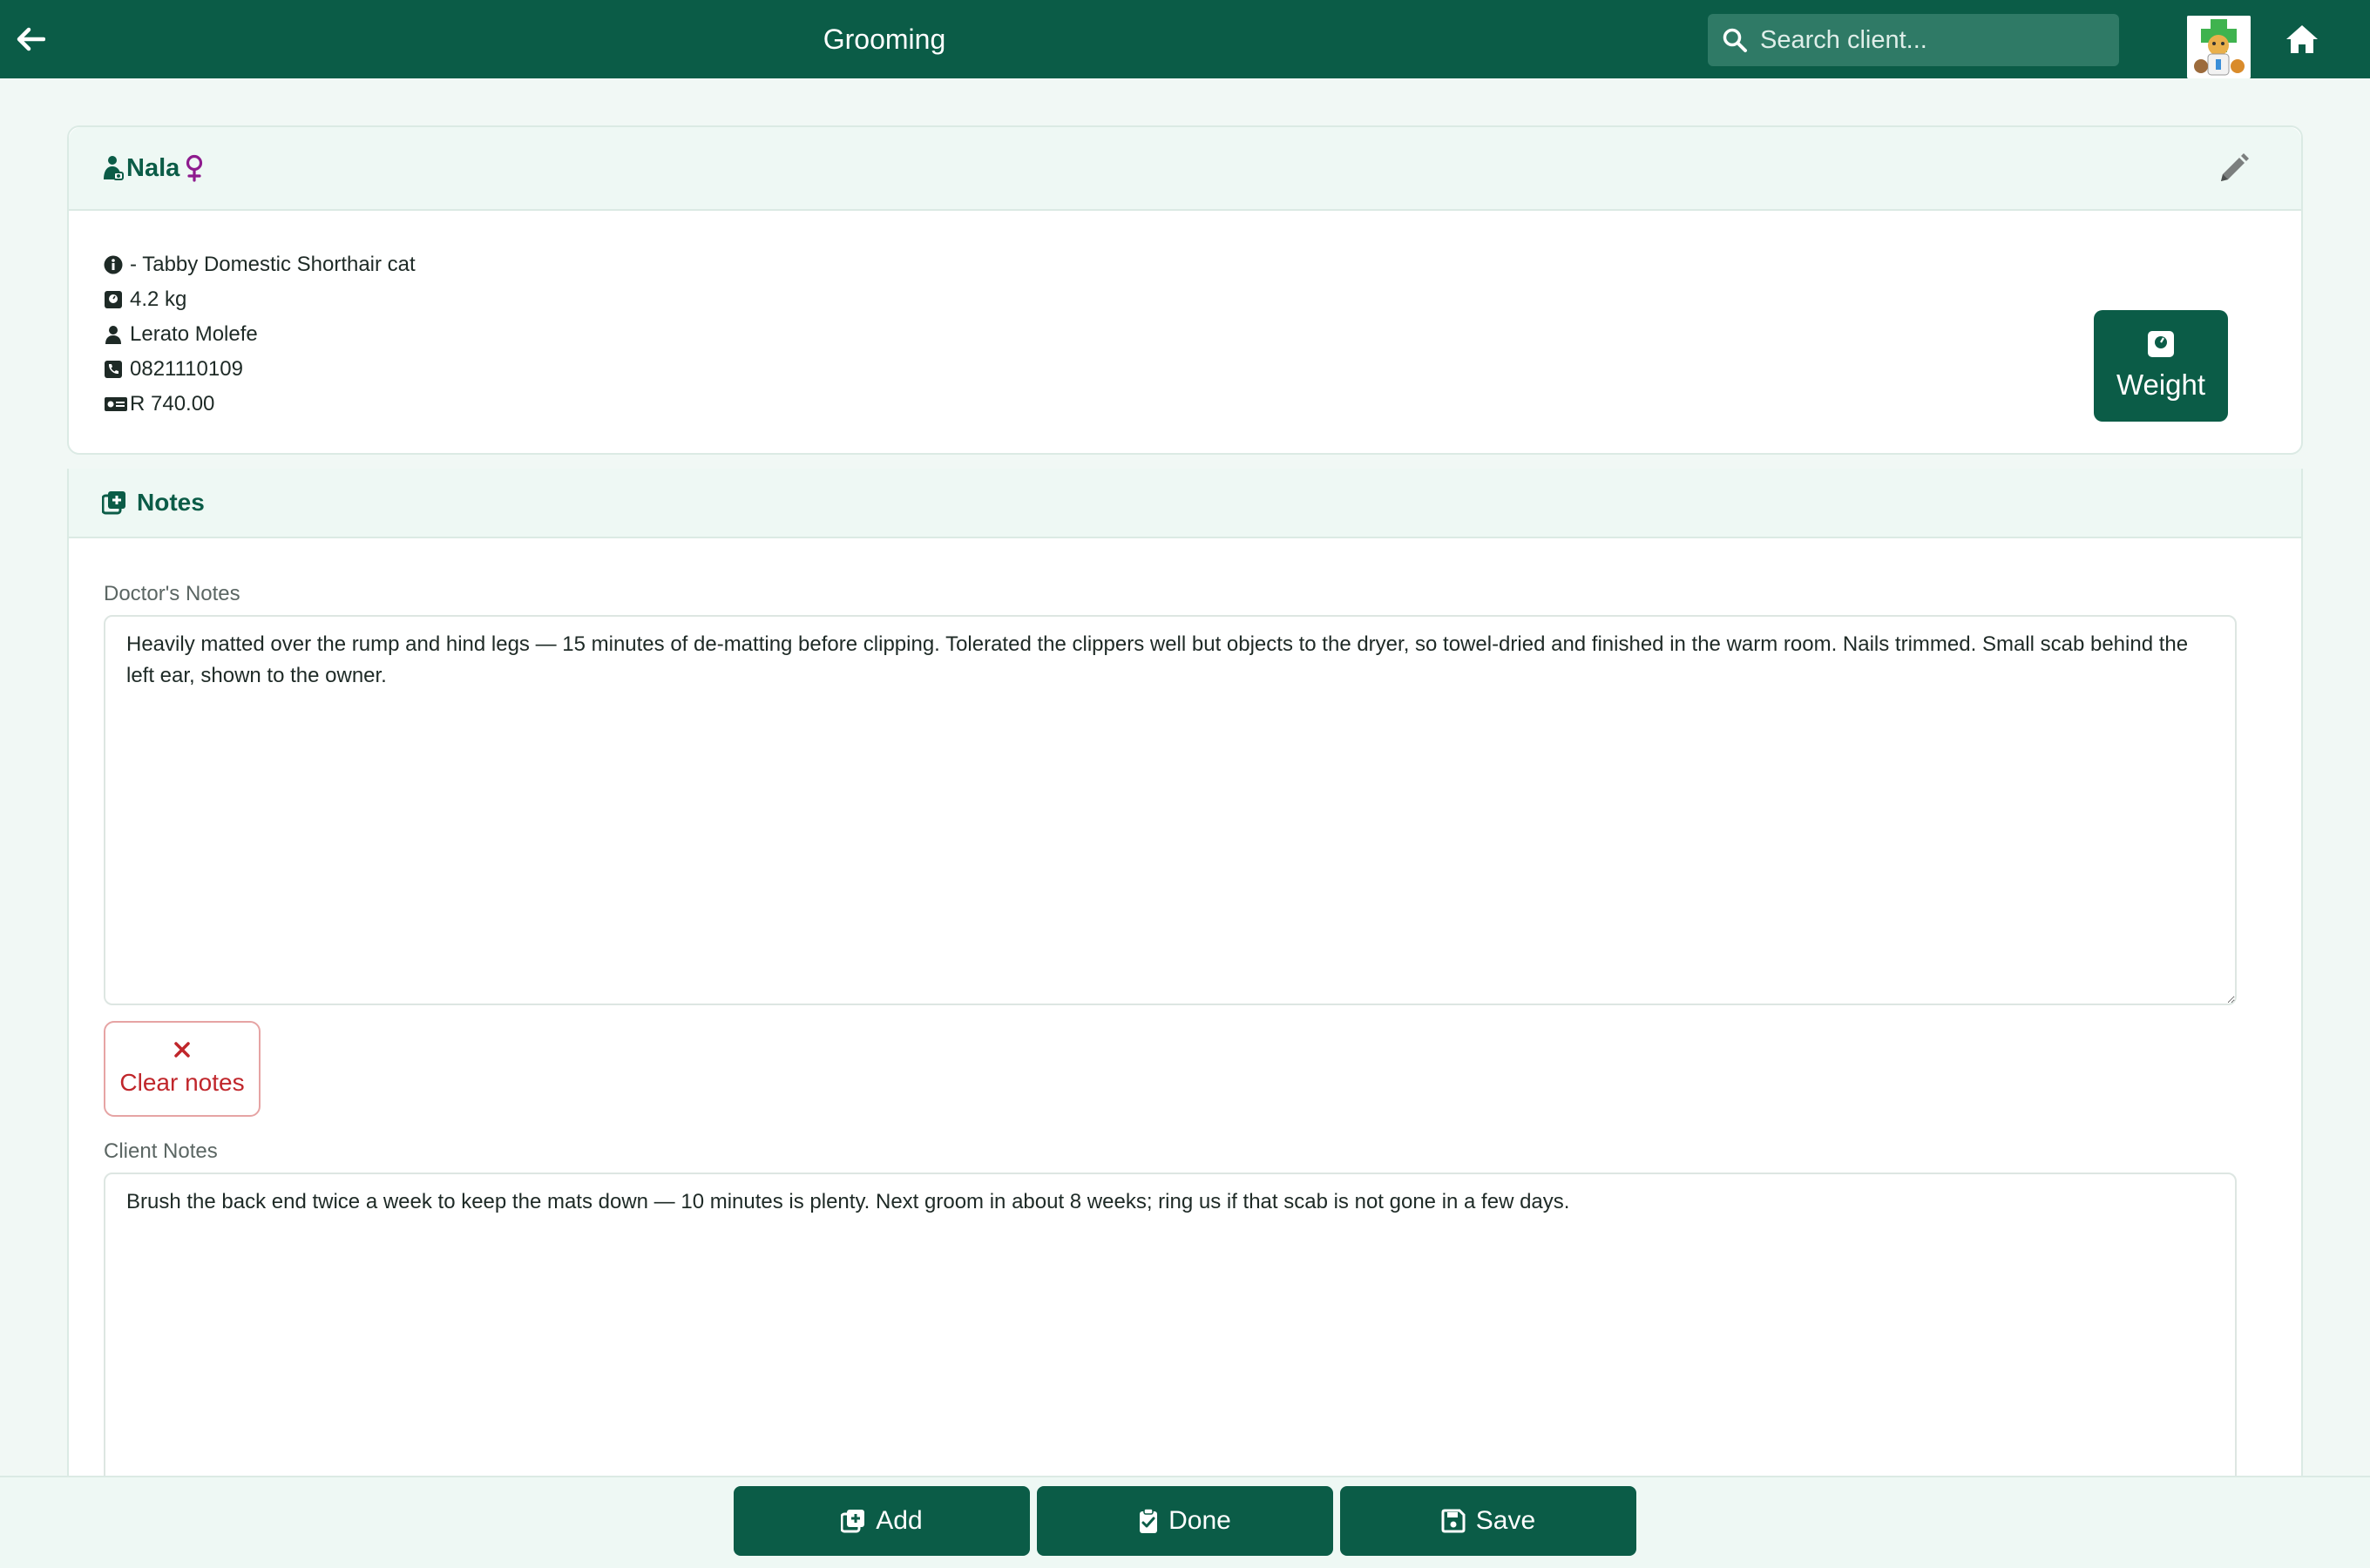 The width and height of the screenshot is (2370, 1568). What do you see at coordinates (260, 405) in the screenshot?
I see `info-row-balance: R 740.00` at bounding box center [260, 405].